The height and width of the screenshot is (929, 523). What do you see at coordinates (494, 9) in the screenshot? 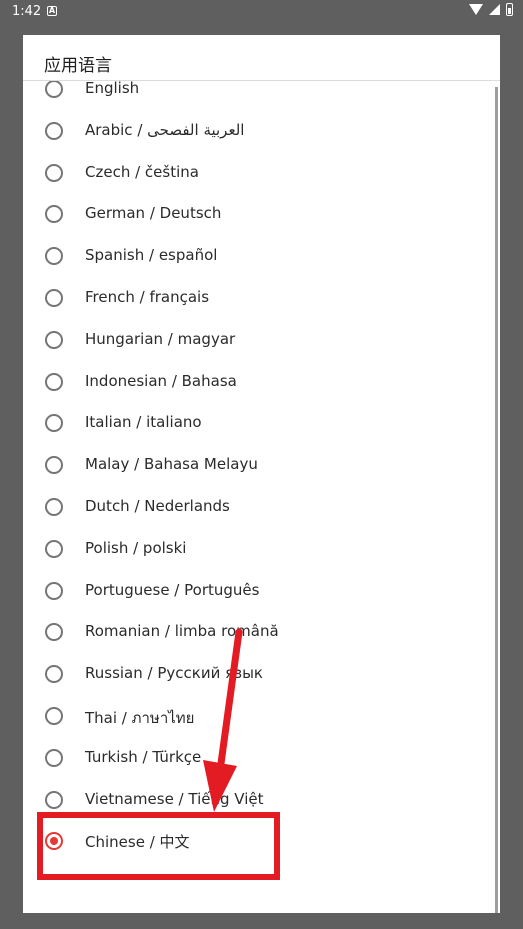
I see `signal-icon` at bounding box center [494, 9].